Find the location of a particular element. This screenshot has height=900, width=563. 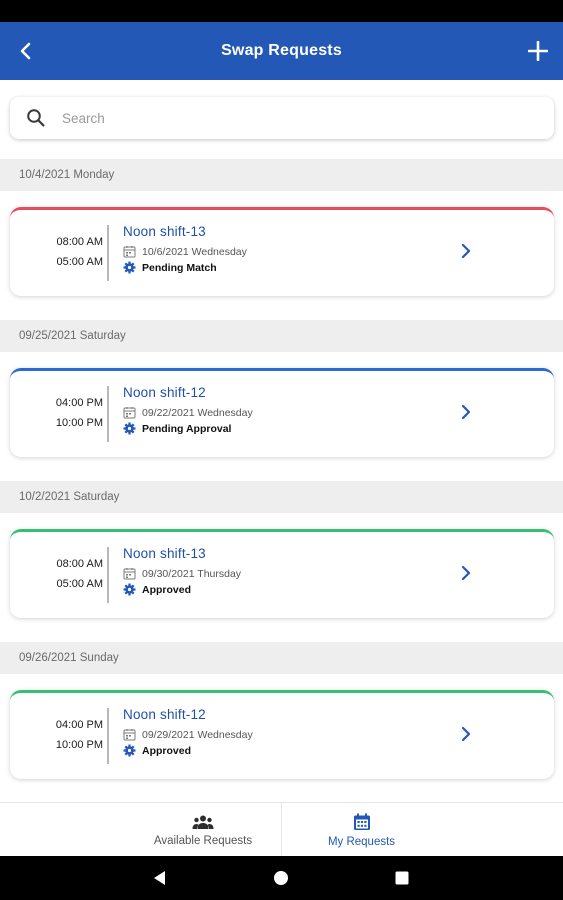

back-button is located at coordinates (25, 51).